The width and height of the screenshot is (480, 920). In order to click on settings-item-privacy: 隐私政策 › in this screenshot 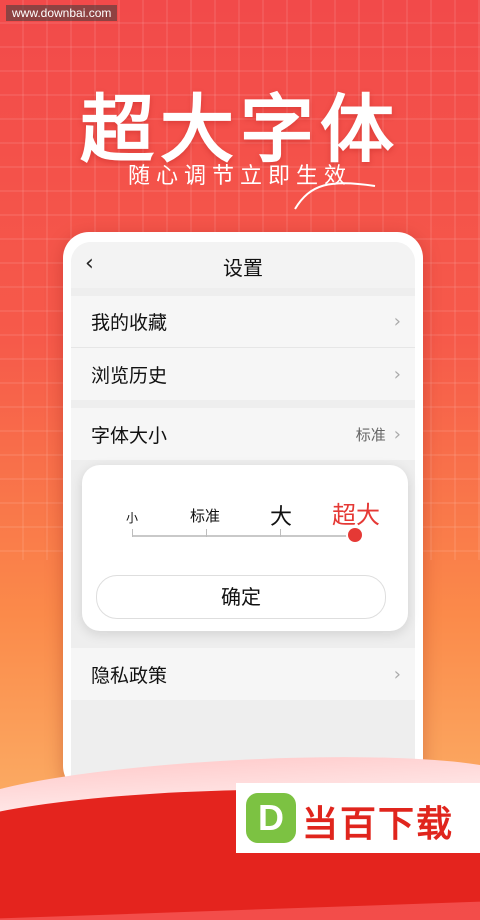, I will do `click(243, 674)`.